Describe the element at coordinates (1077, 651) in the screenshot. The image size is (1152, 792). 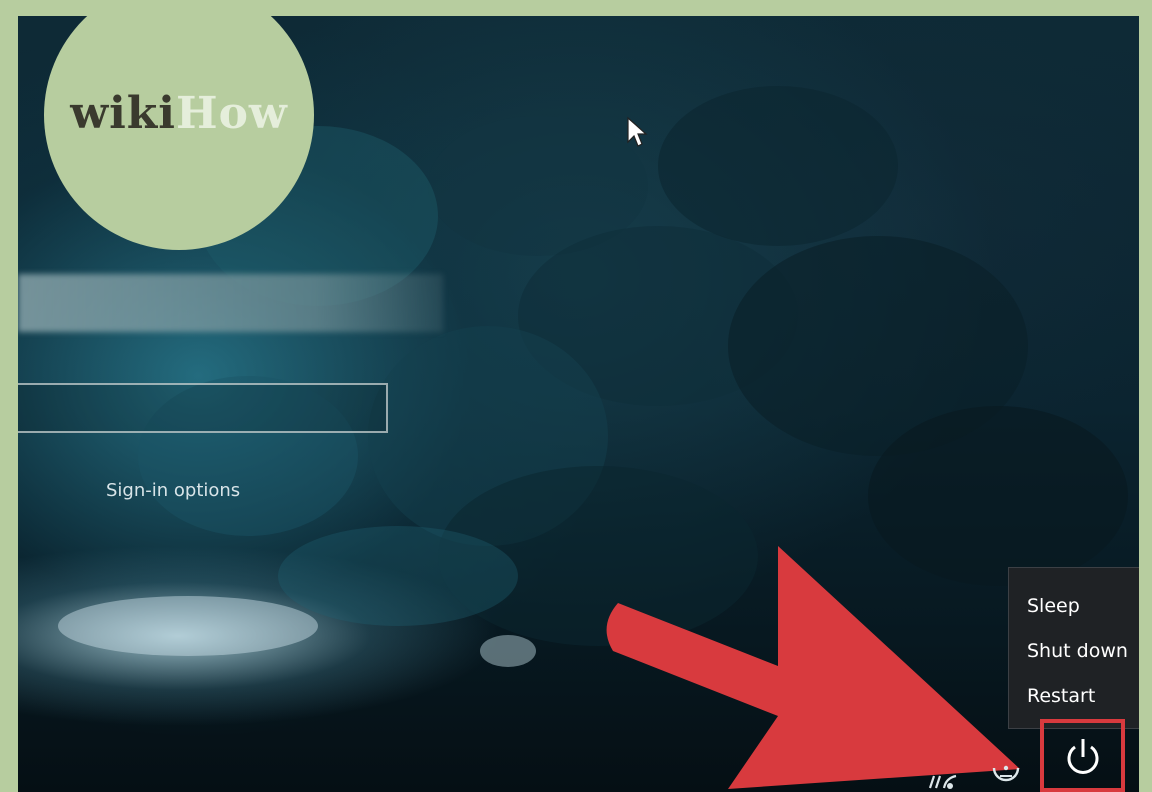
I see `menu-item-shut-down: Shut down` at that location.